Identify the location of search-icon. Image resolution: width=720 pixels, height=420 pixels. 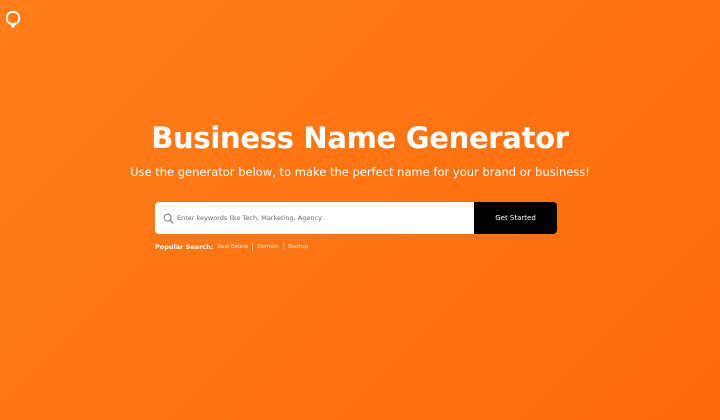
(168, 218).